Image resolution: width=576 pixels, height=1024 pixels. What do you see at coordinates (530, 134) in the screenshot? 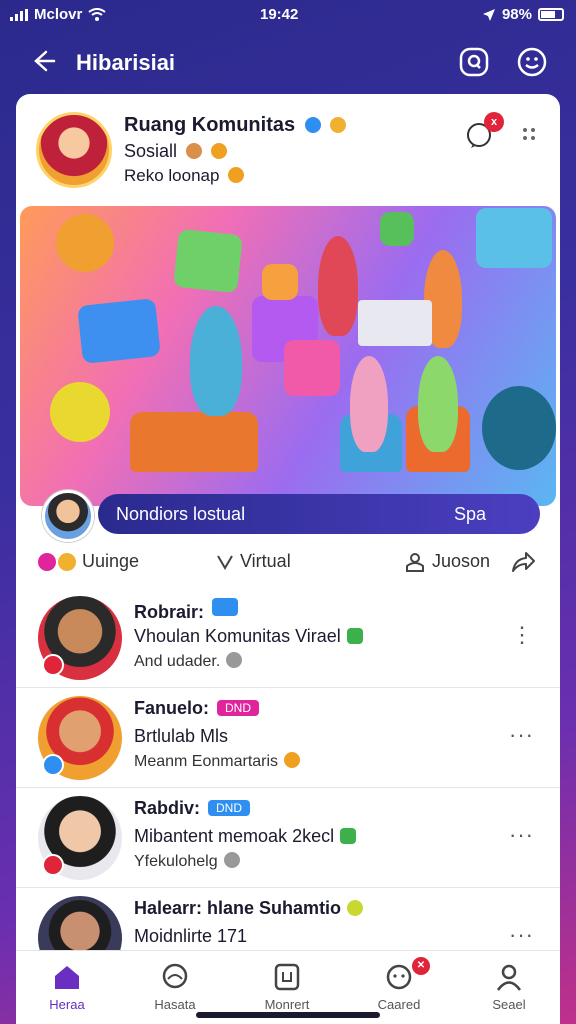
I see `grid-menu-icon` at bounding box center [530, 134].